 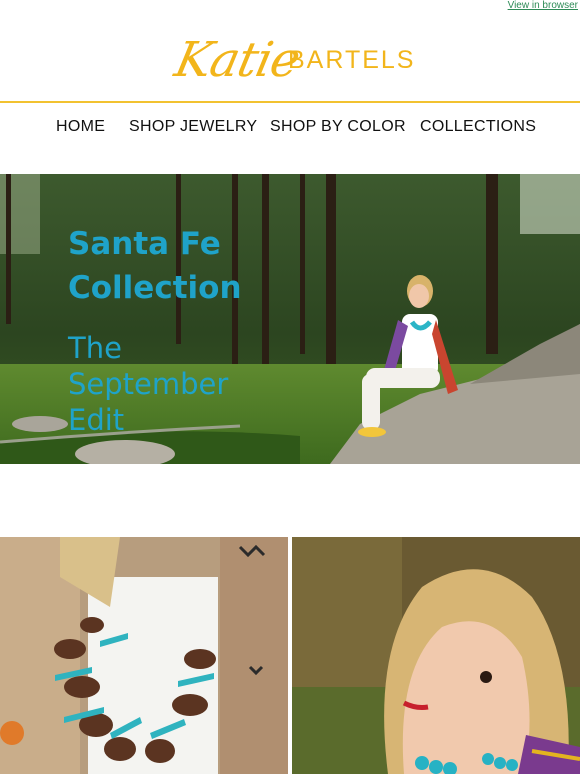 I want to click on header-divider, so click(x=290, y=102).